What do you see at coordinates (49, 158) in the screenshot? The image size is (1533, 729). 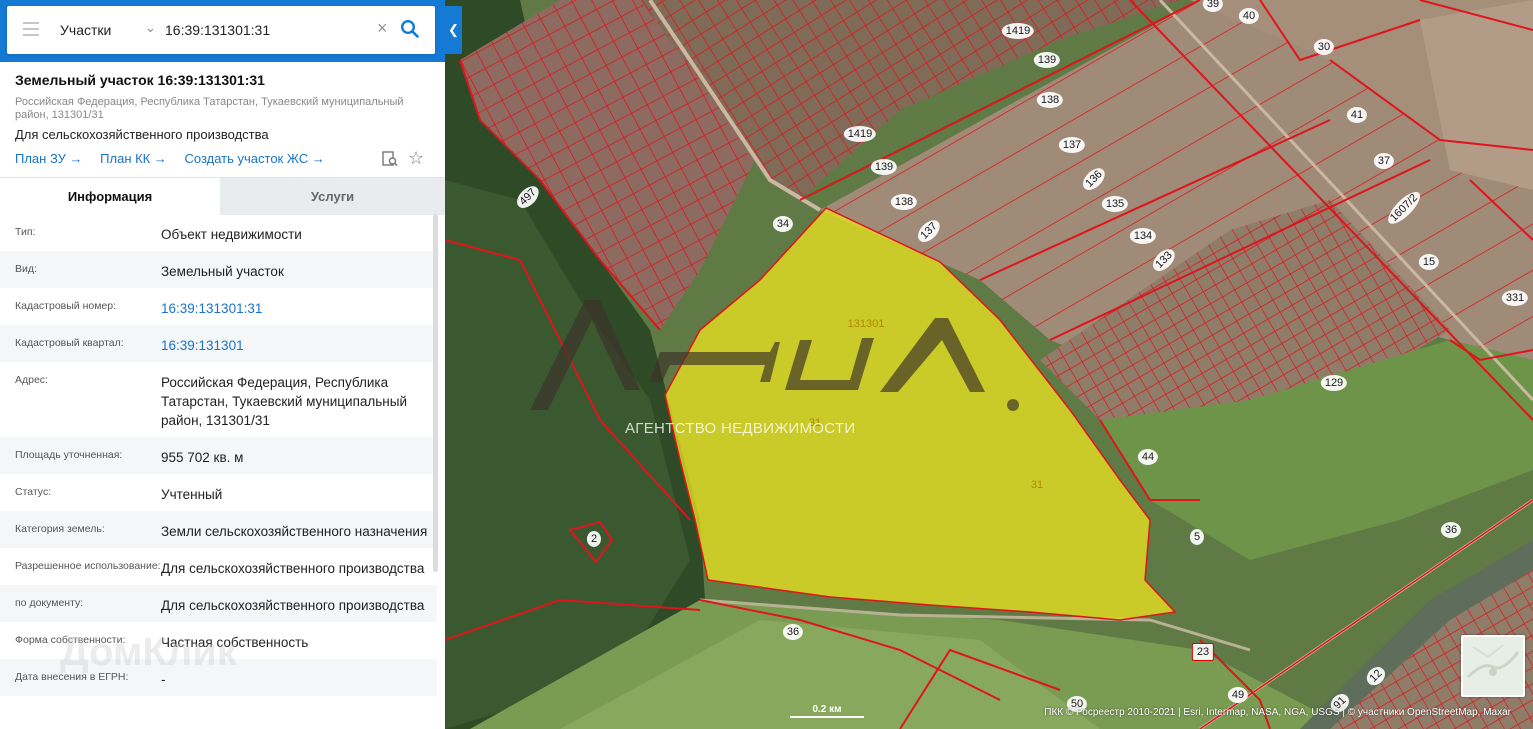 I see `plan-zu-link: План ЗУ →` at bounding box center [49, 158].